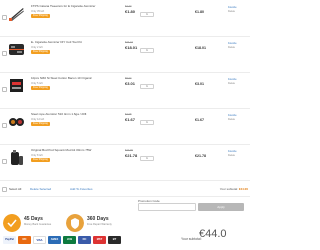 The image size is (320, 250). What do you see at coordinates (69, 240) in the screenshot?
I see `jcb-icon: JCB` at bounding box center [69, 240].